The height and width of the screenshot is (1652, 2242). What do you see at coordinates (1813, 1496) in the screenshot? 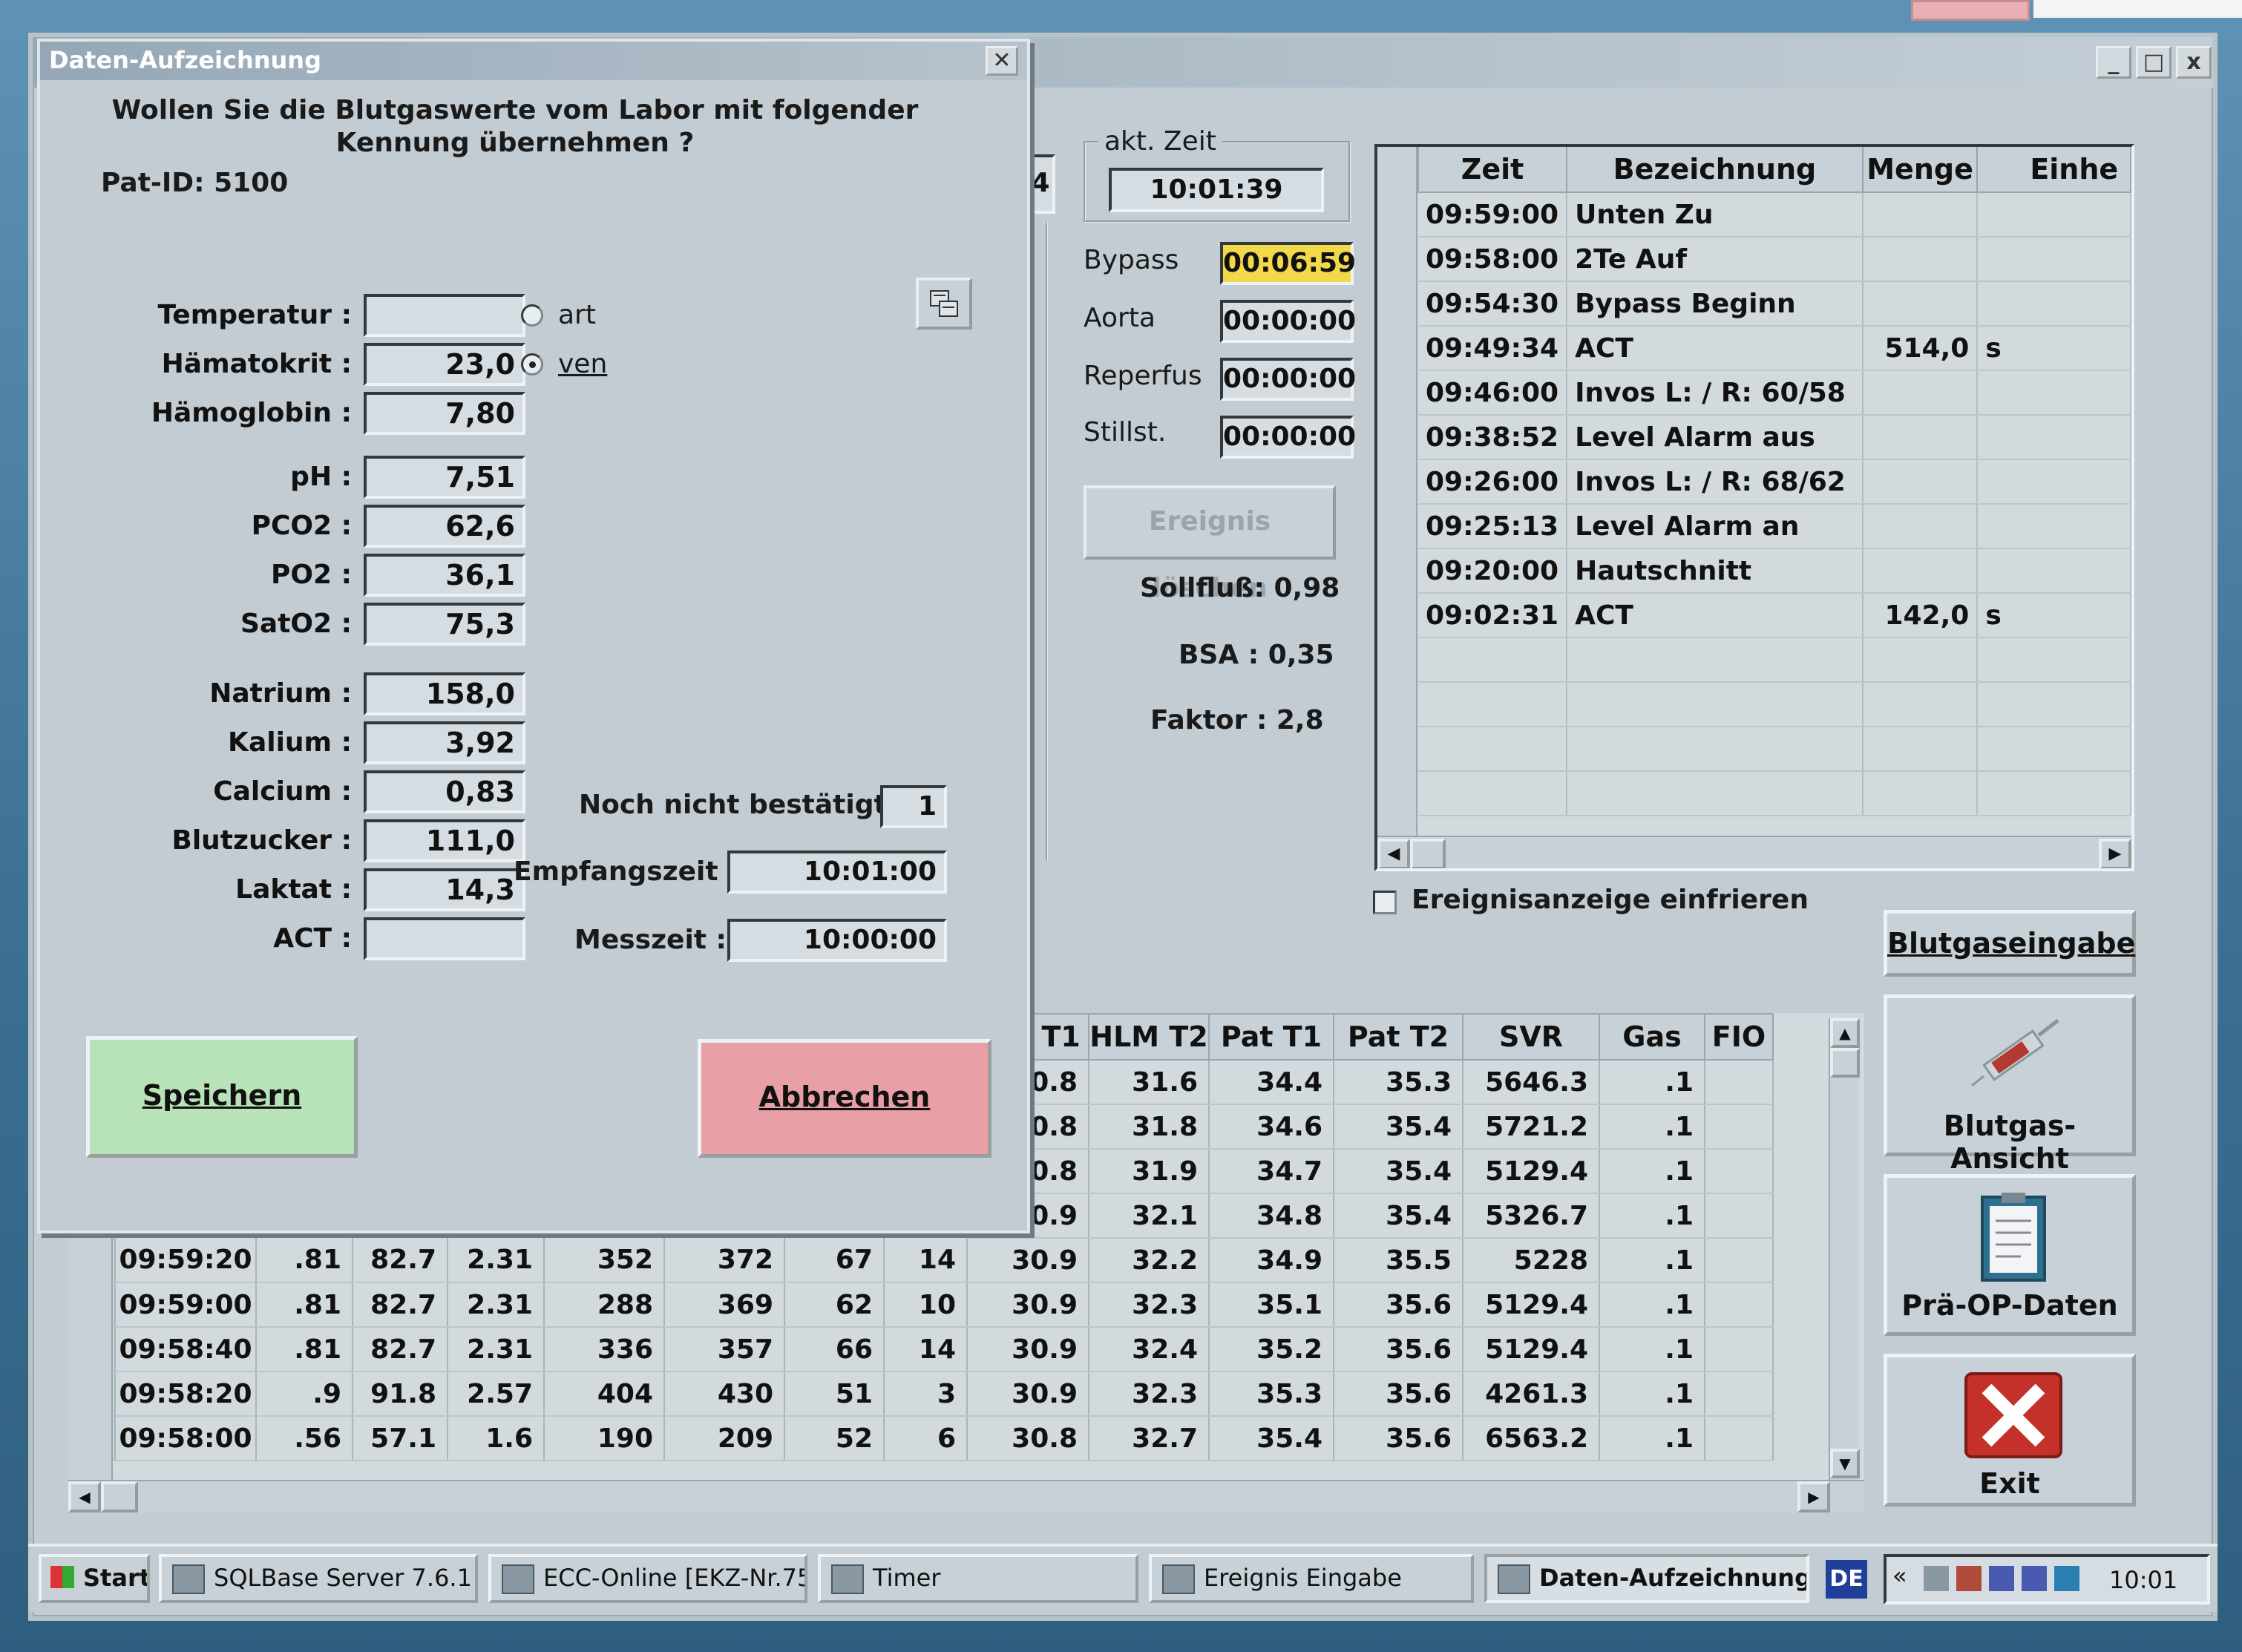
I see `grid-scroll-right-icon: ▶` at bounding box center [1813, 1496].